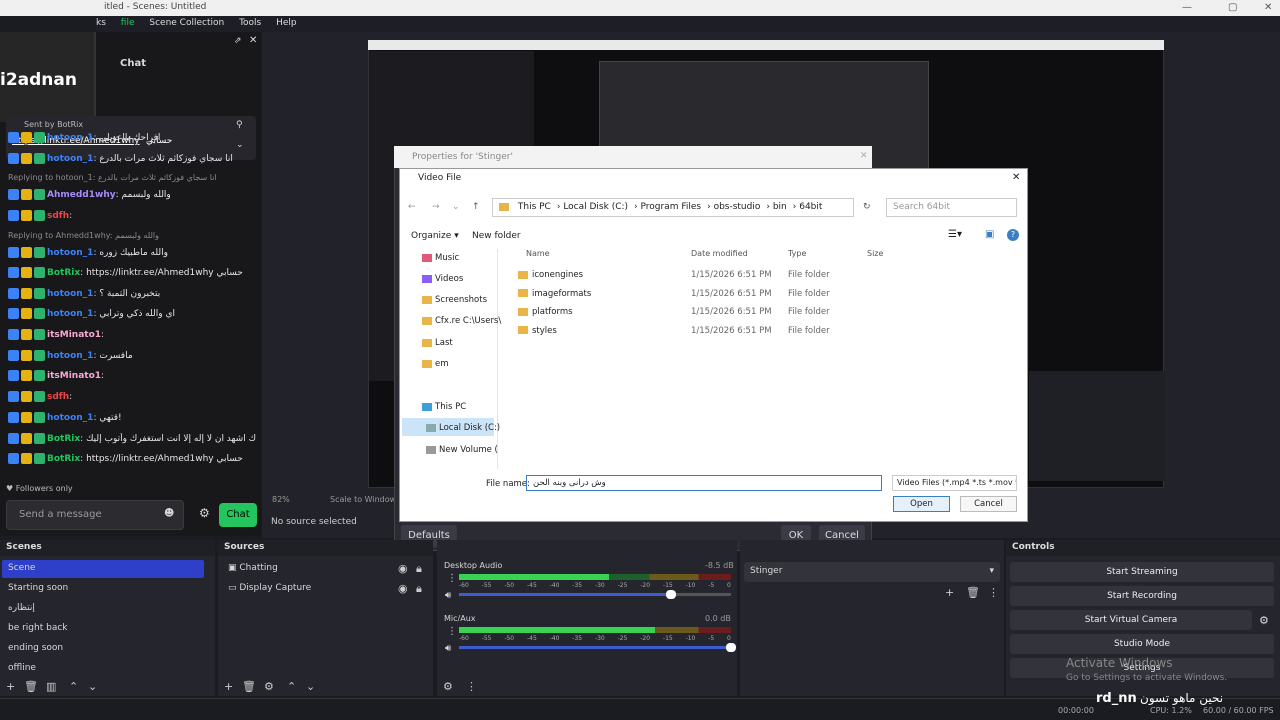 The width and height of the screenshot is (1280, 720). What do you see at coordinates (51, 686) in the screenshot?
I see `filter-icon: ▥` at bounding box center [51, 686].